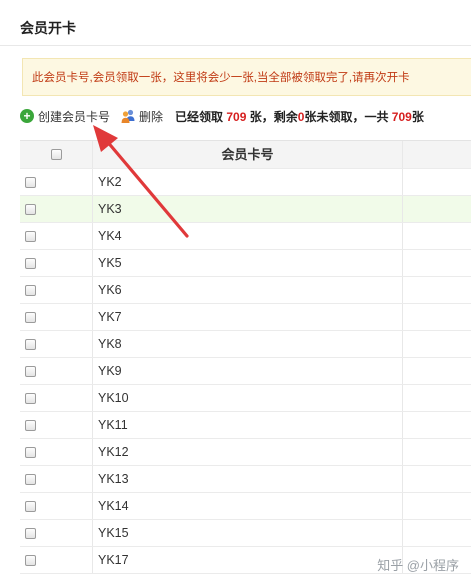 This screenshot has height=584, width=471. I want to click on select-all-checkbox, so click(56, 154).